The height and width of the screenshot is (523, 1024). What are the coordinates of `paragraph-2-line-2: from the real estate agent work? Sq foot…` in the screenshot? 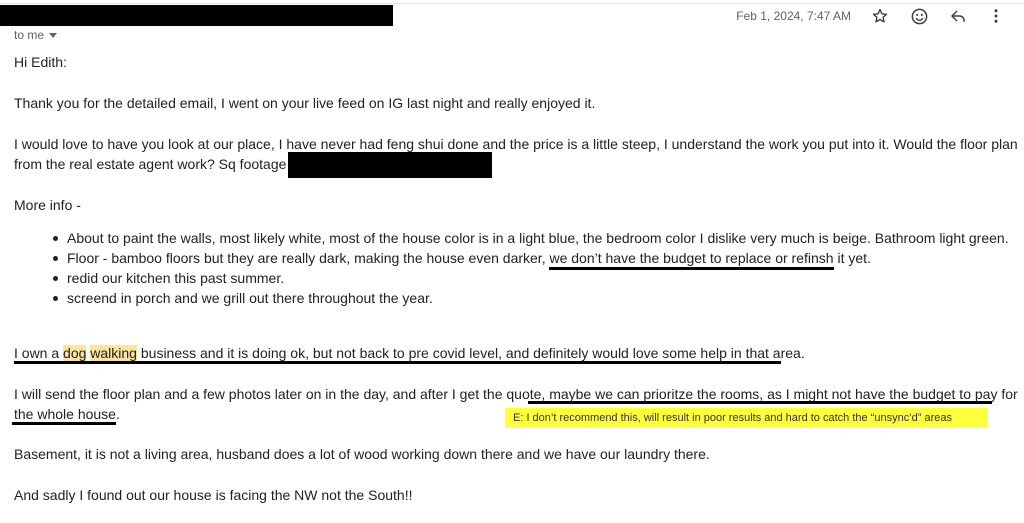 It's located at (150, 164).